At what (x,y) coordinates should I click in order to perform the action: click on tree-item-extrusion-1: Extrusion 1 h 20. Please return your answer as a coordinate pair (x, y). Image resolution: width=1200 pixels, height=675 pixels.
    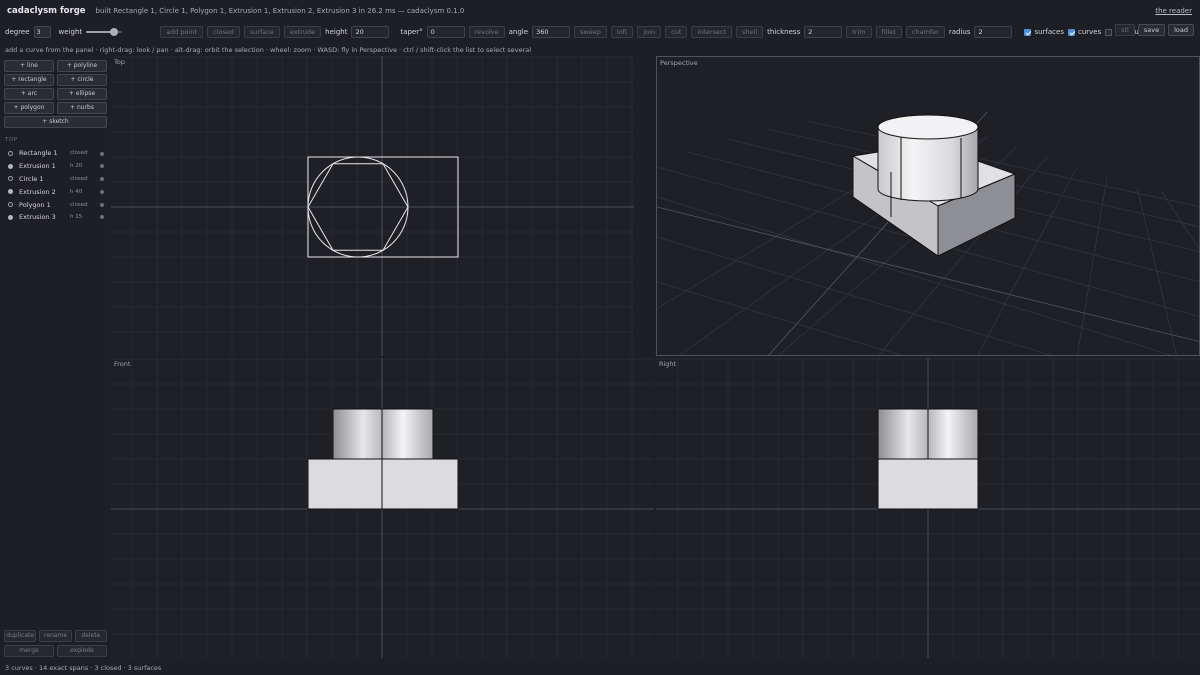
    Looking at the image, I should click on (55, 166).